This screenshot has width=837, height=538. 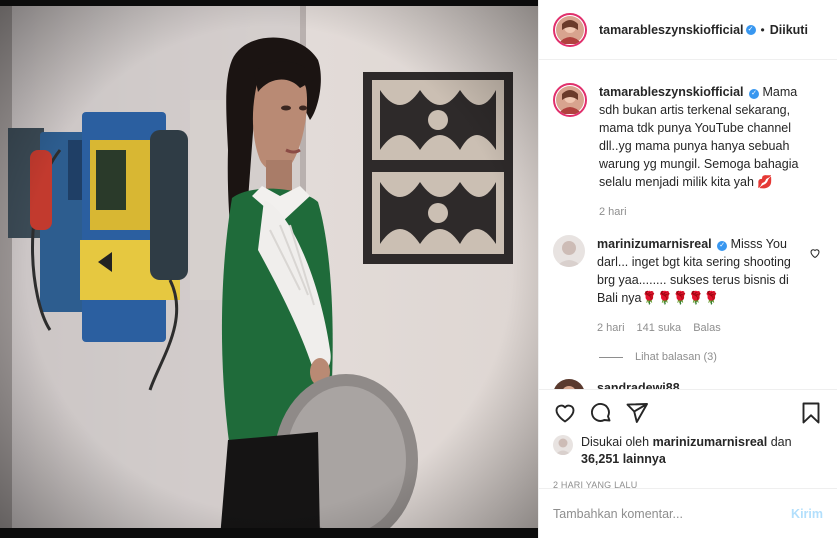 What do you see at coordinates (638, 385) in the screenshot?
I see `commenter-username: sandradewi88` at bounding box center [638, 385].